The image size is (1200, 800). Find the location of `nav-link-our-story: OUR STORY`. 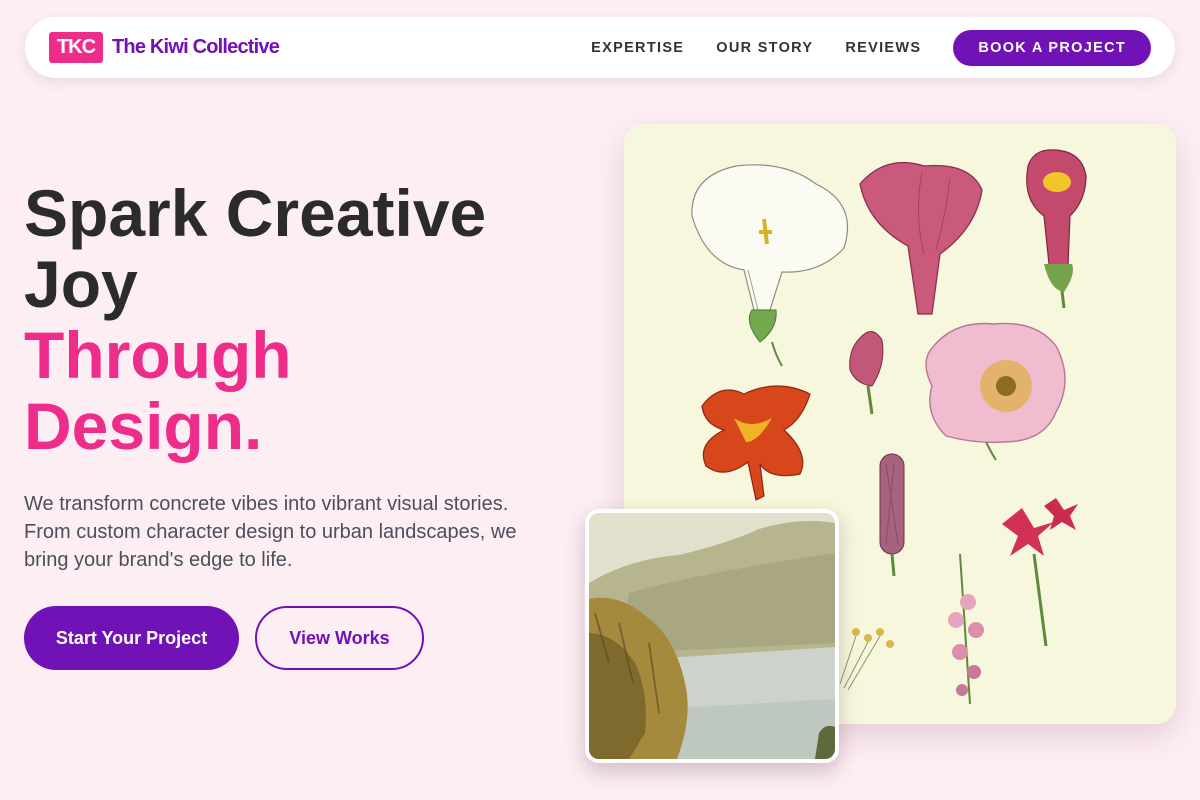

nav-link-our-story: OUR STORY is located at coordinates (764, 48).